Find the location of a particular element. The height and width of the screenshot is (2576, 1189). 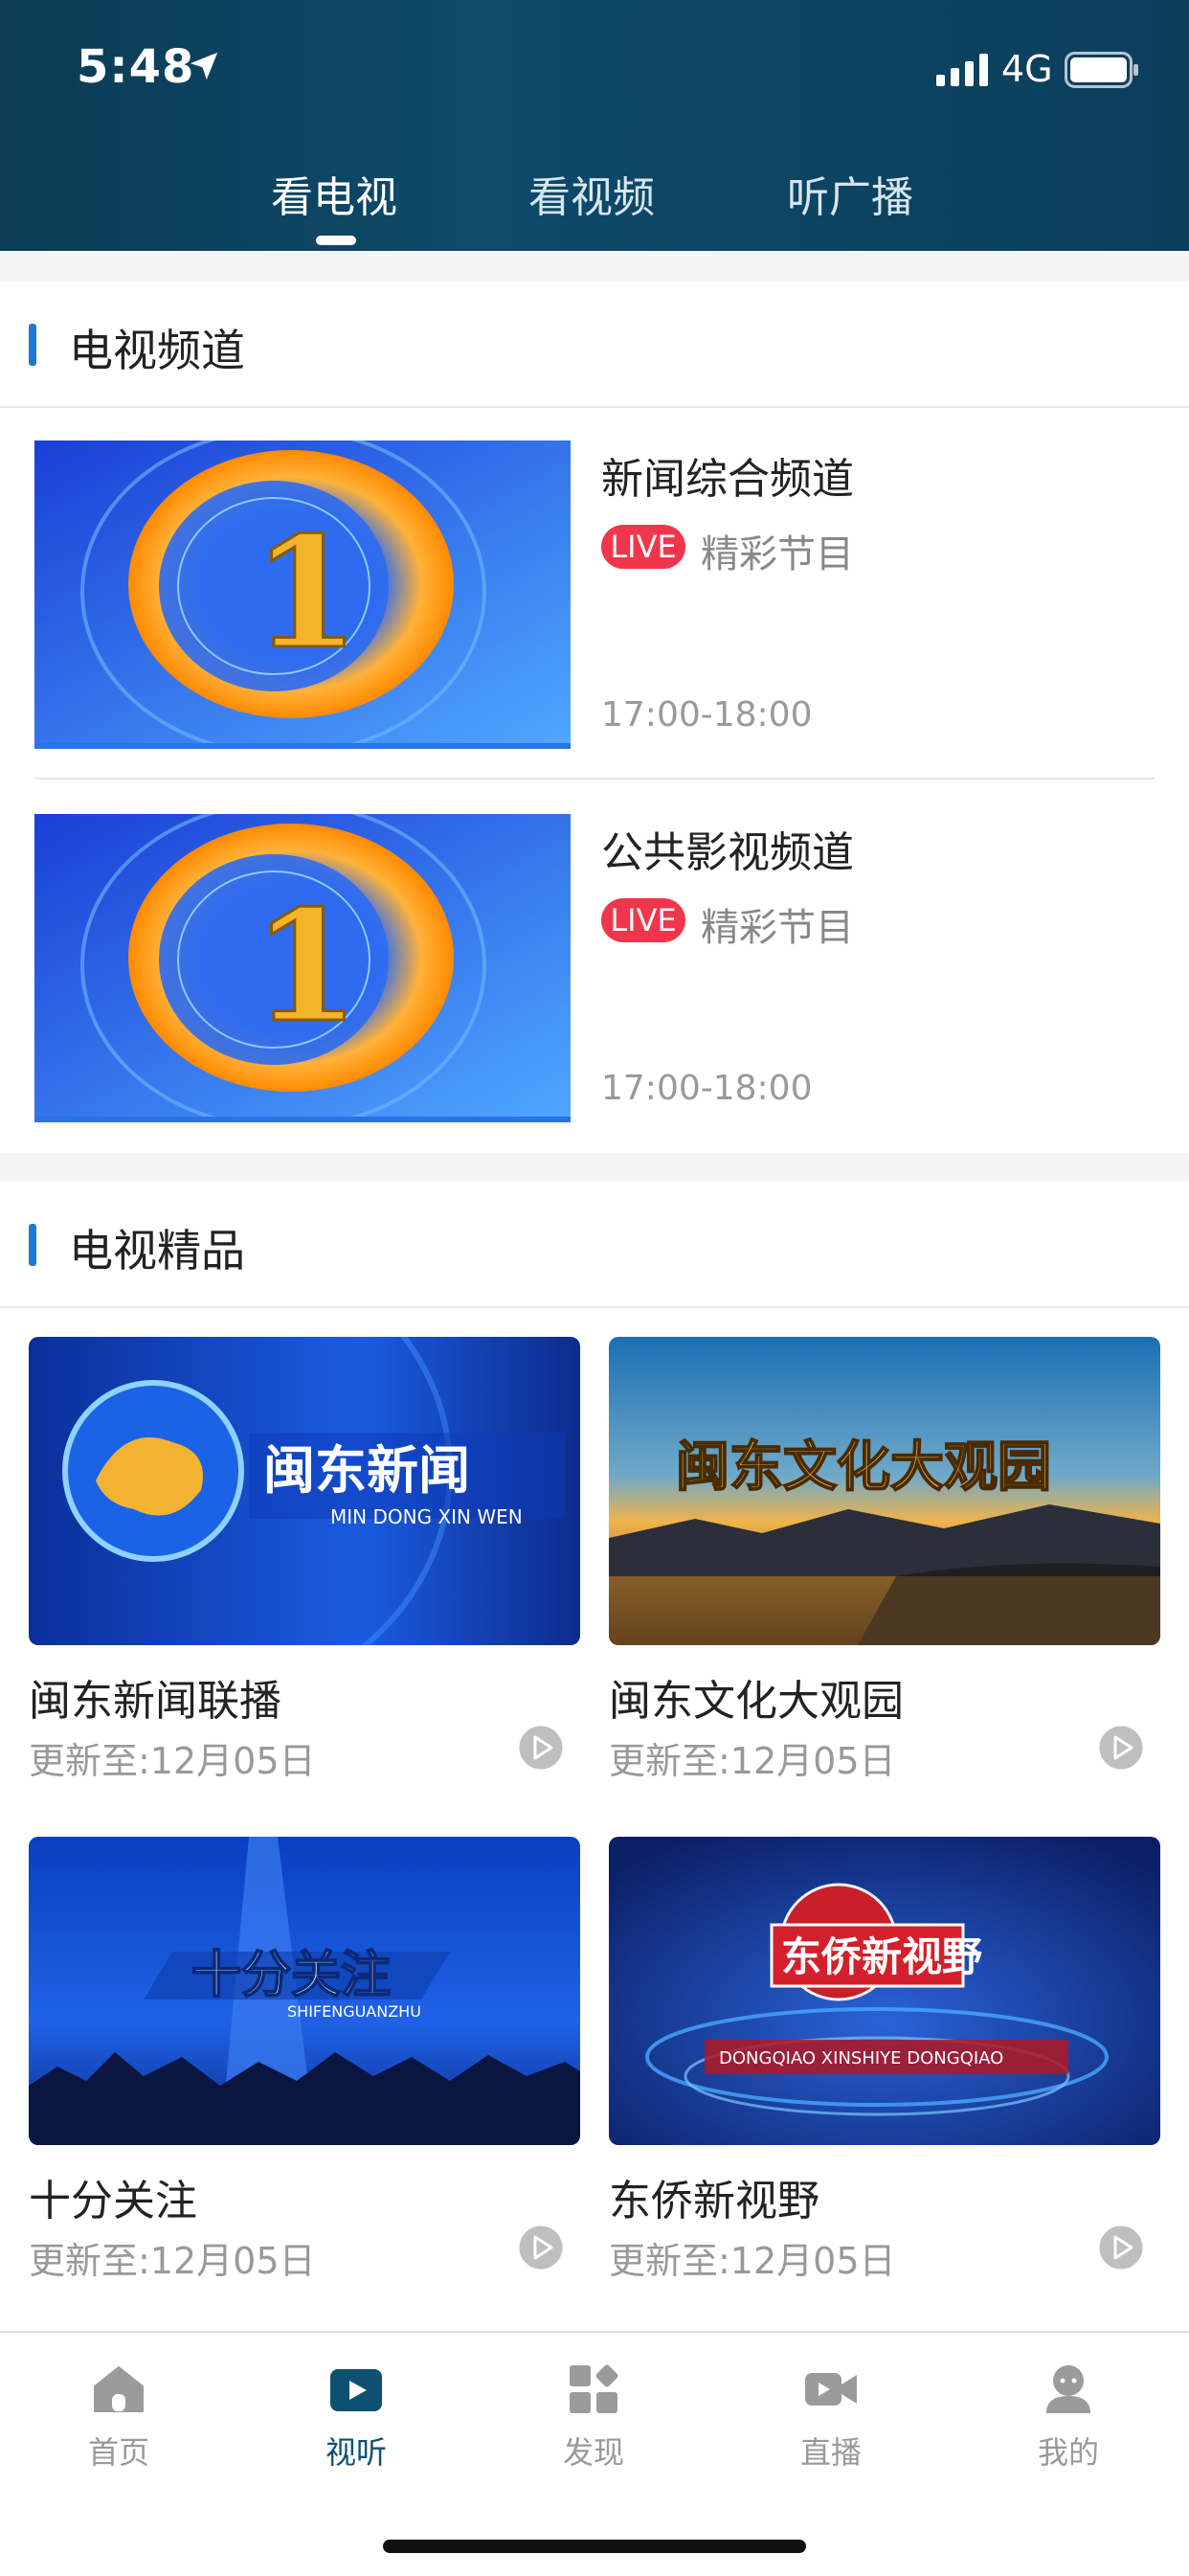

section-title: 电视频道 is located at coordinates (157, 350).